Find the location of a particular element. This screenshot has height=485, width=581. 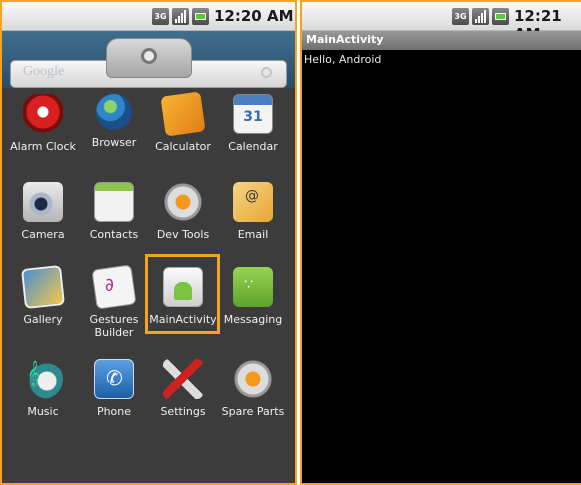

activity-title: MainActivity is located at coordinates (345, 39).